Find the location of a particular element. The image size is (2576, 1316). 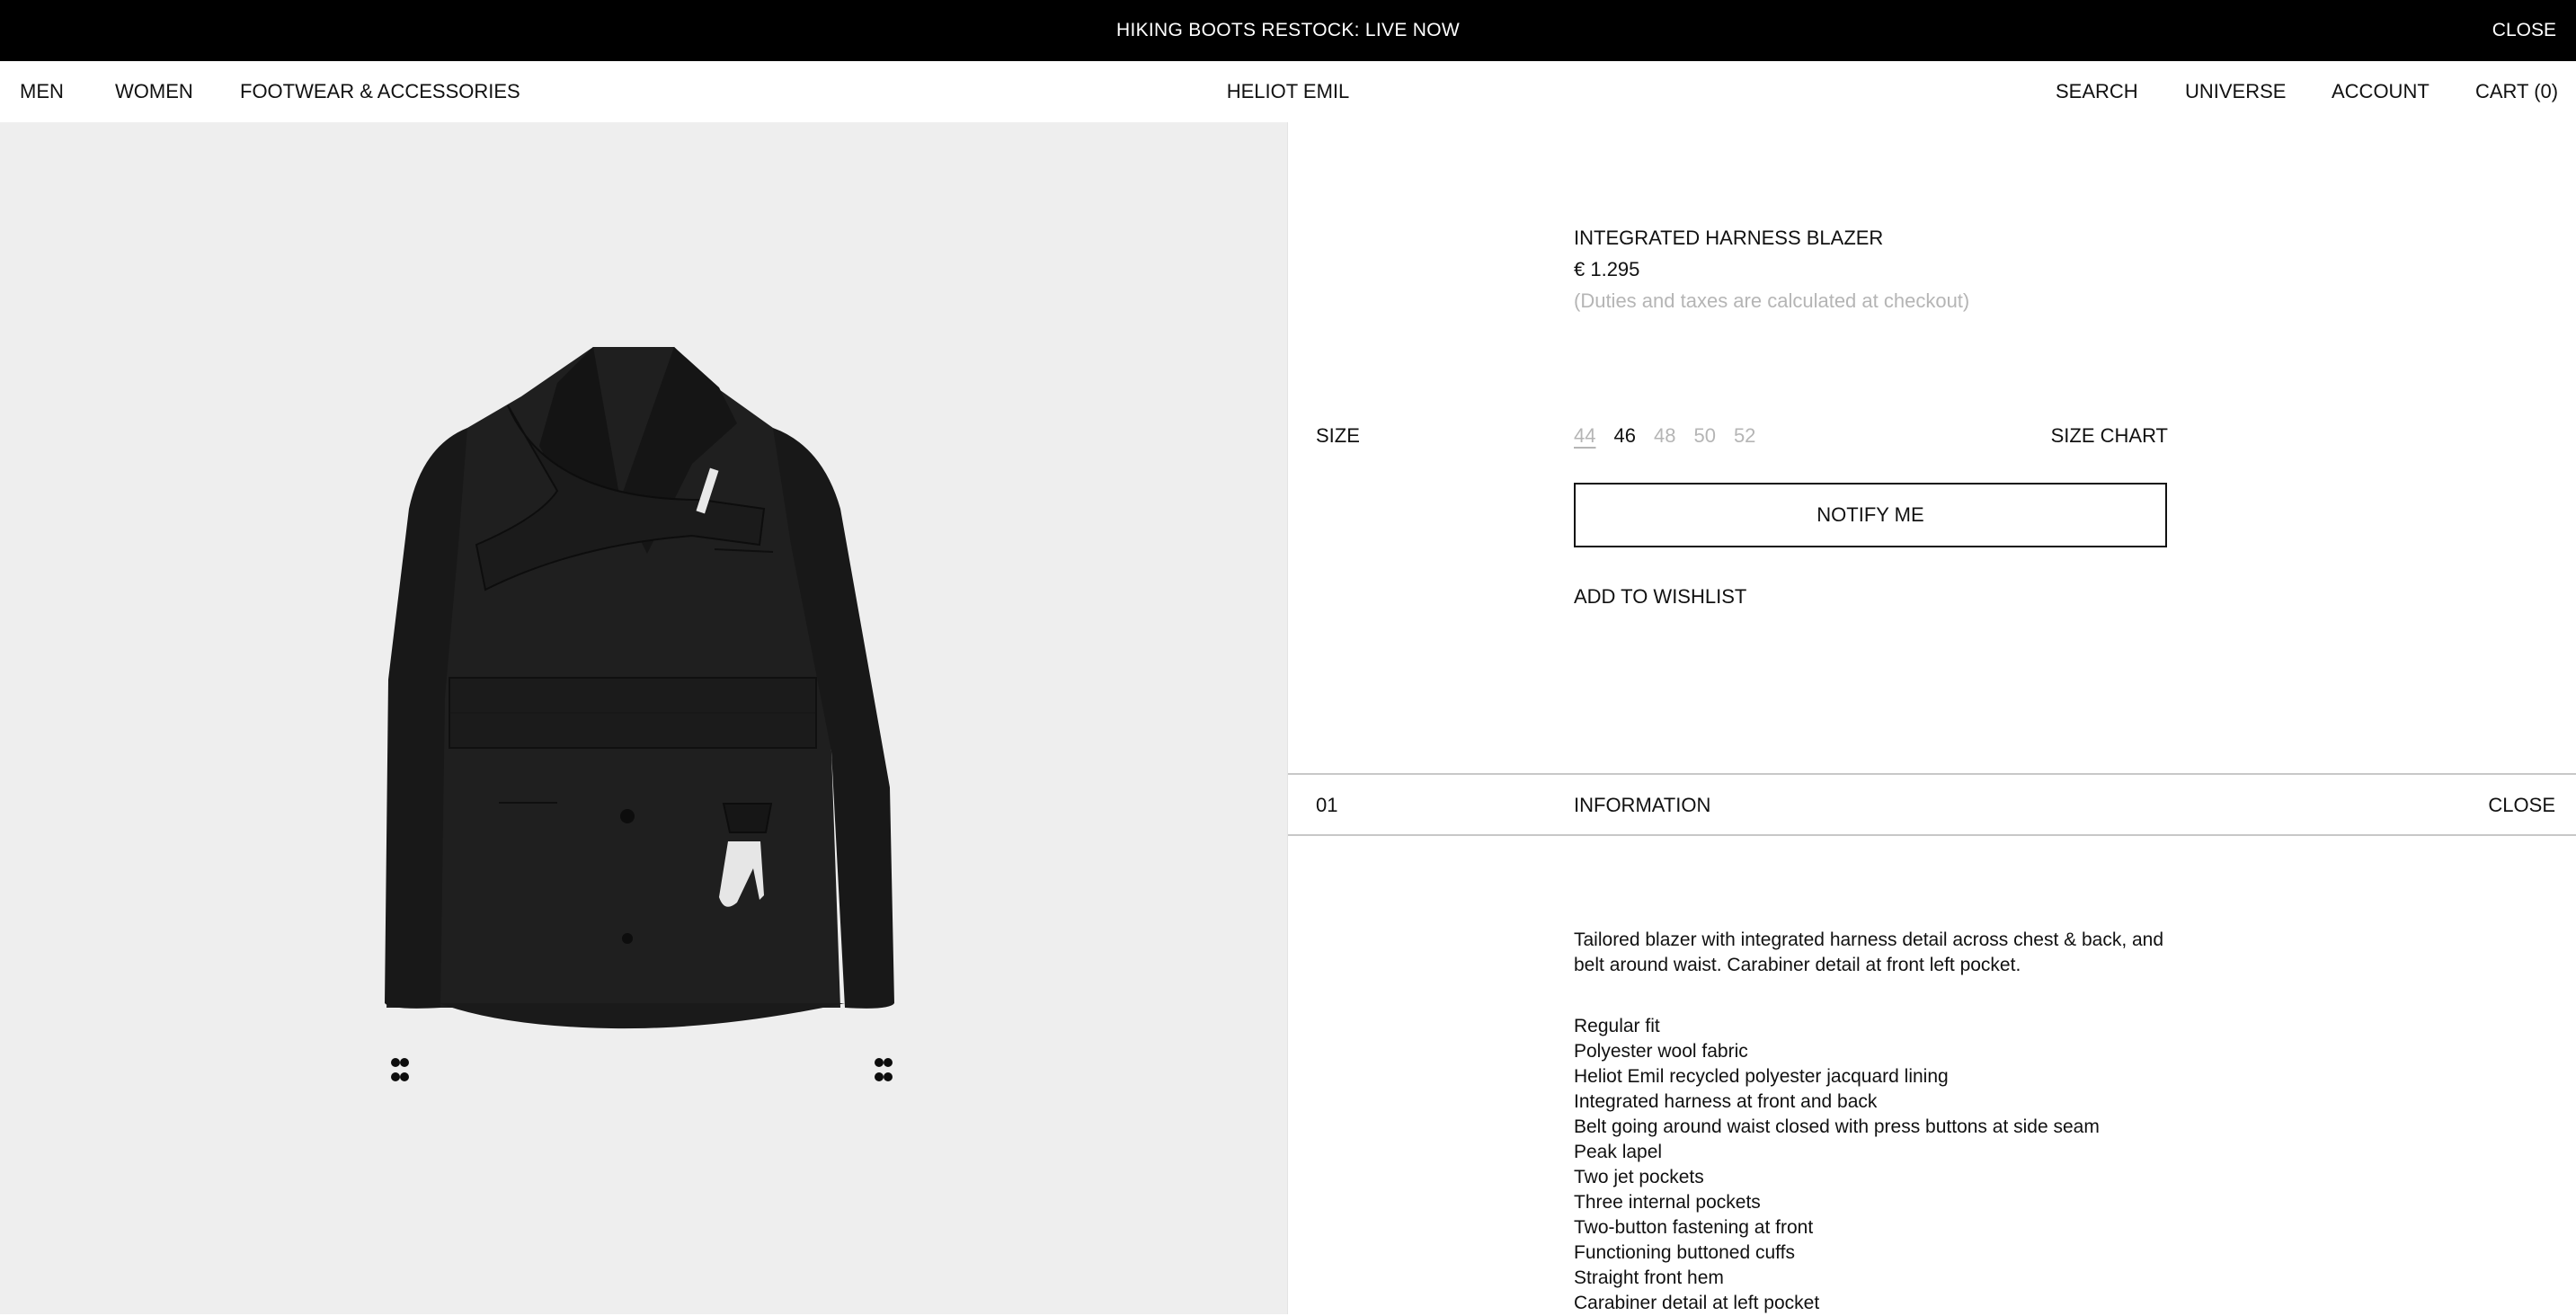

product-title: INTEGRATED HARNESS BLAZER is located at coordinates (1729, 238).